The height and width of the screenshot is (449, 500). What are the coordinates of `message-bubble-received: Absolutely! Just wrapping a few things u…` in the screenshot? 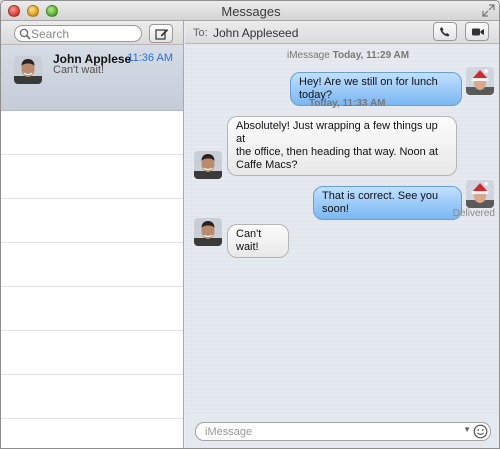 It's located at (342, 146).